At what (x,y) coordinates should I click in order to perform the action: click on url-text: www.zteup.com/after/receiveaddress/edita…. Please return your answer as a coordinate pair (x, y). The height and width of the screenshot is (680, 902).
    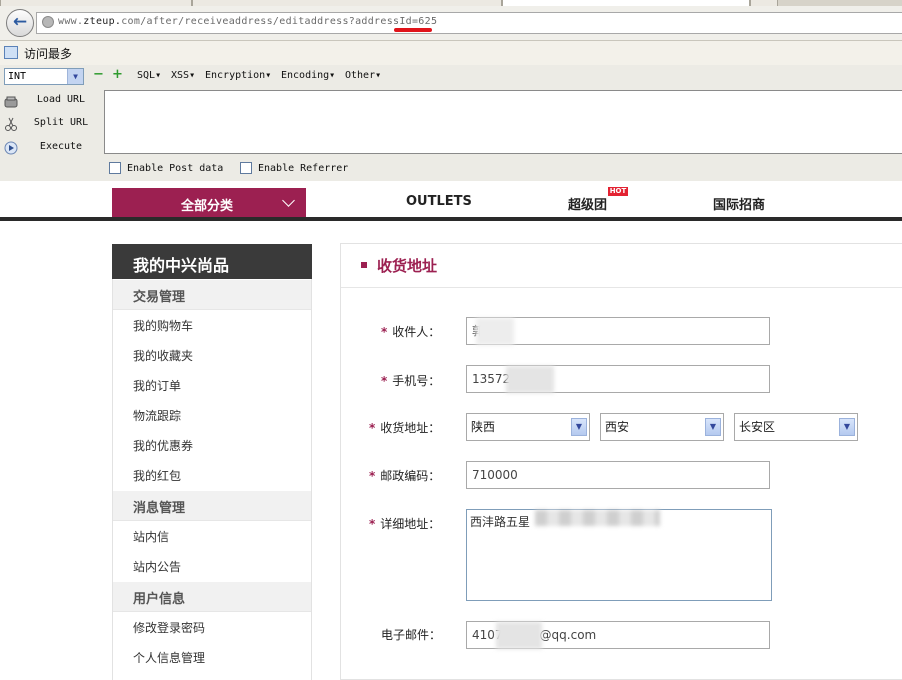
    Looking at the image, I should click on (247, 21).